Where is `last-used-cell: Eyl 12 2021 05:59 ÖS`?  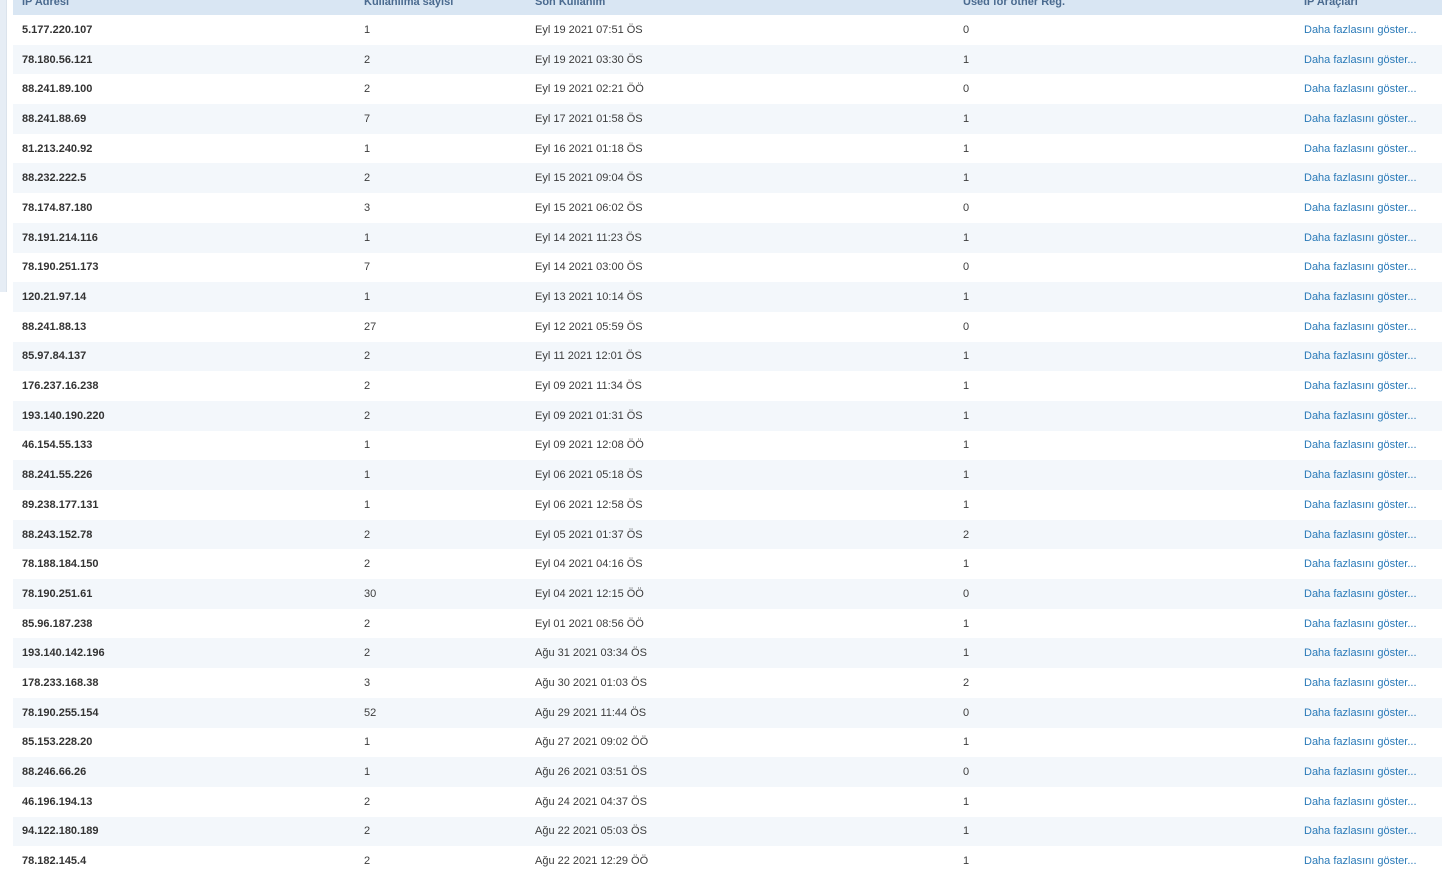
last-used-cell: Eyl 12 2021 05:59 ÖS is located at coordinates (589, 326).